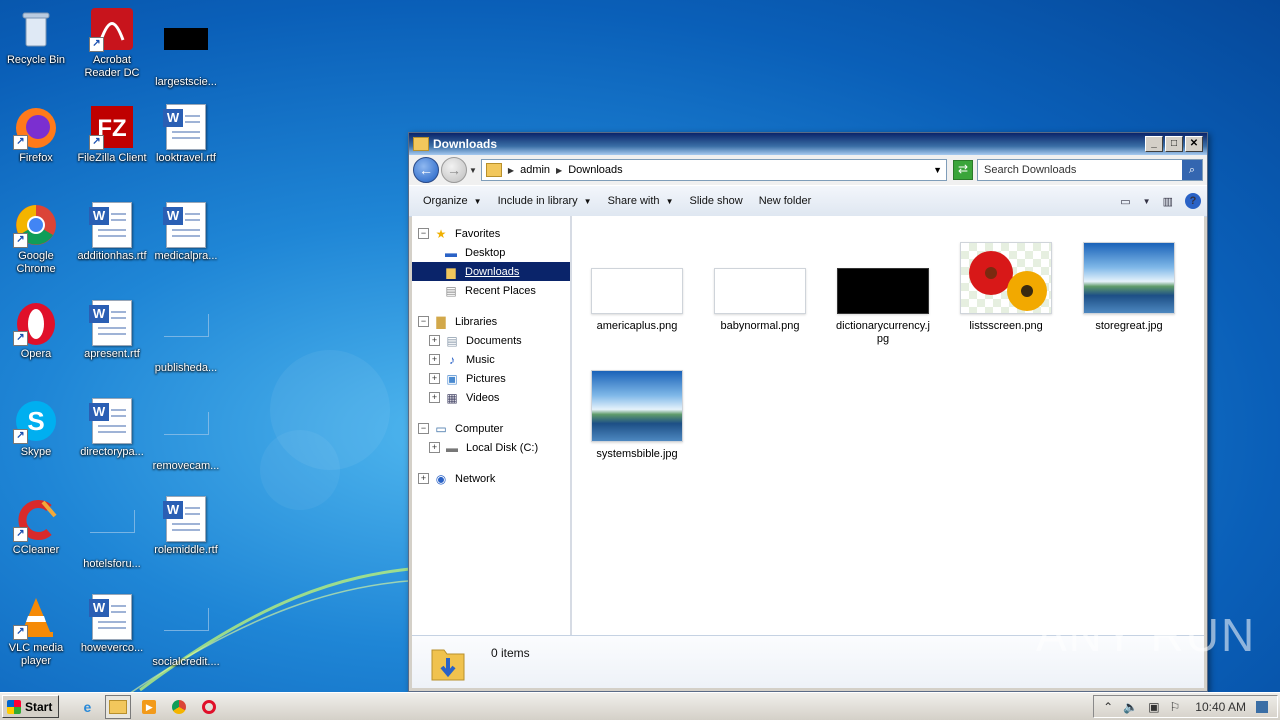 This screenshot has width=1280, height=720. What do you see at coordinates (112, 330) in the screenshot?
I see `desktop-icon-apresent: W apresent.rtf` at bounding box center [112, 330].